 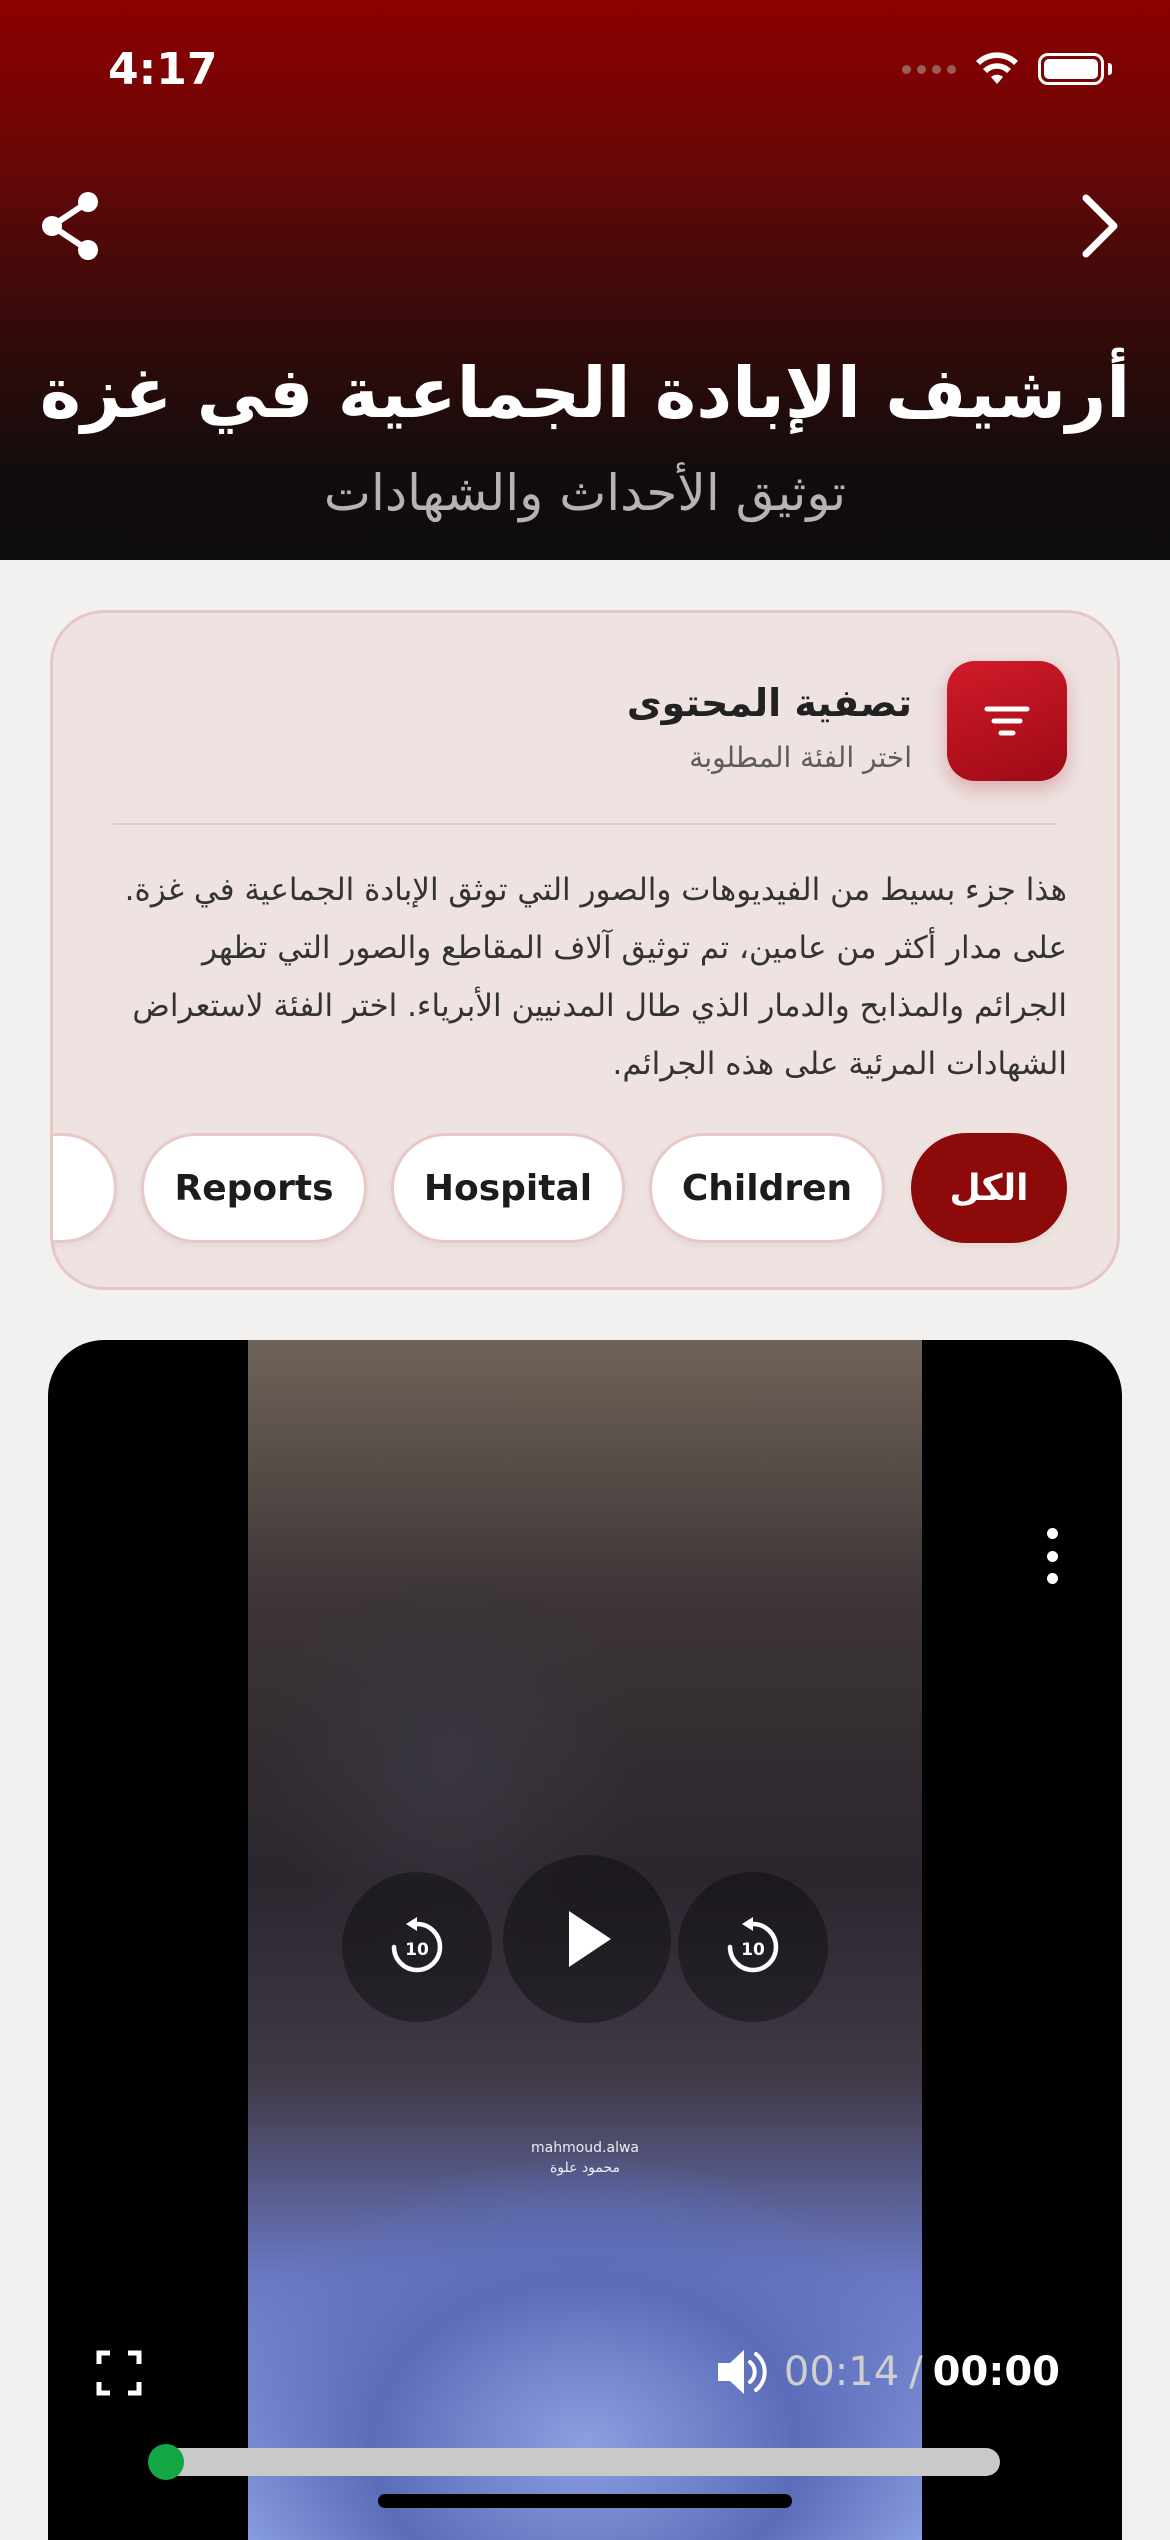 I want to click on filter-subtitle: اختر الفئة المطلوبة, so click(x=800, y=757).